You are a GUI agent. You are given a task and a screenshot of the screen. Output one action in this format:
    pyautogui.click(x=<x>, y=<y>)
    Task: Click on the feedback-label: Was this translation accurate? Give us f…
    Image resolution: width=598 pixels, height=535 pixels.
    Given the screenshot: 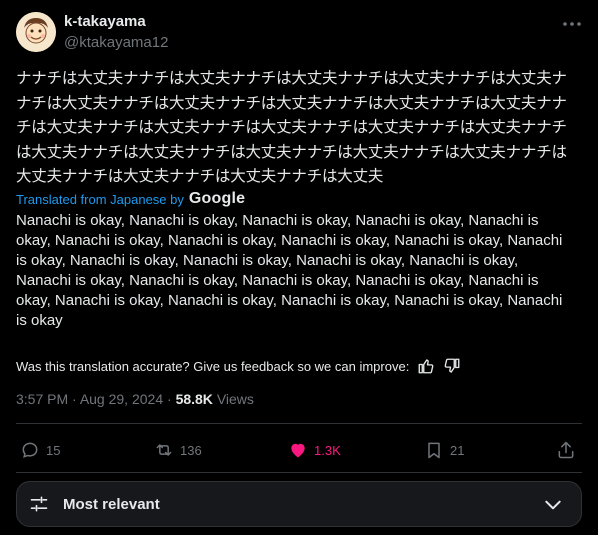 What is the action you would take?
    pyautogui.click(x=213, y=366)
    